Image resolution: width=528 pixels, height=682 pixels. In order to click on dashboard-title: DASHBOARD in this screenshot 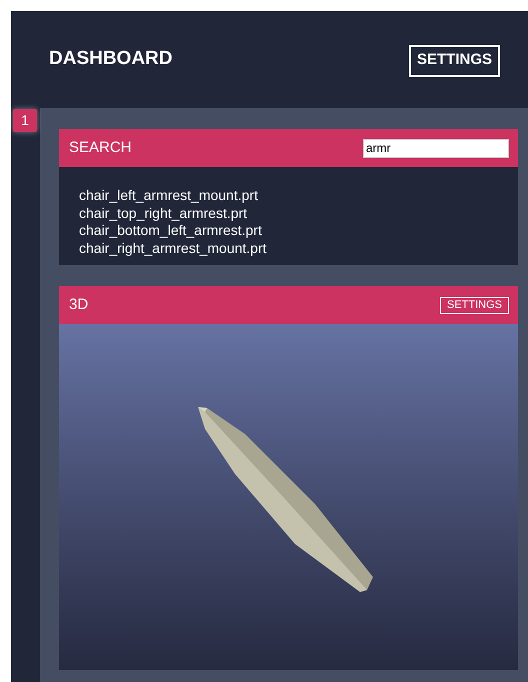, I will do `click(110, 59)`.